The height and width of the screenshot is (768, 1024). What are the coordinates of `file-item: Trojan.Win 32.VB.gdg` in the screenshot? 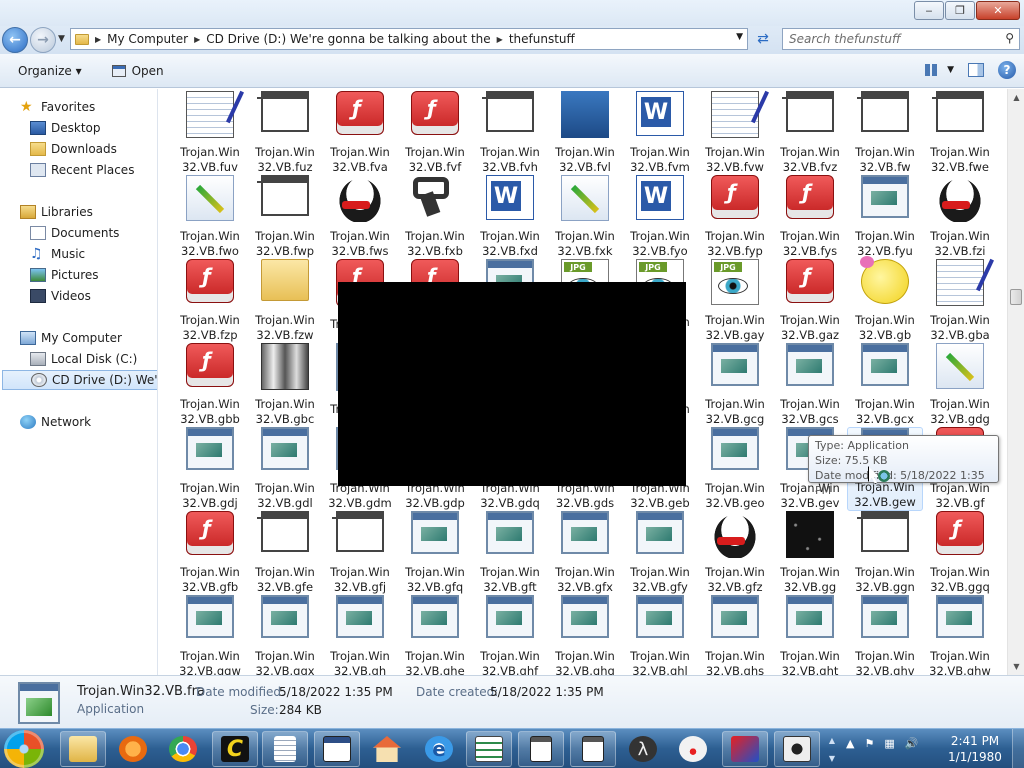 It's located at (960, 385).